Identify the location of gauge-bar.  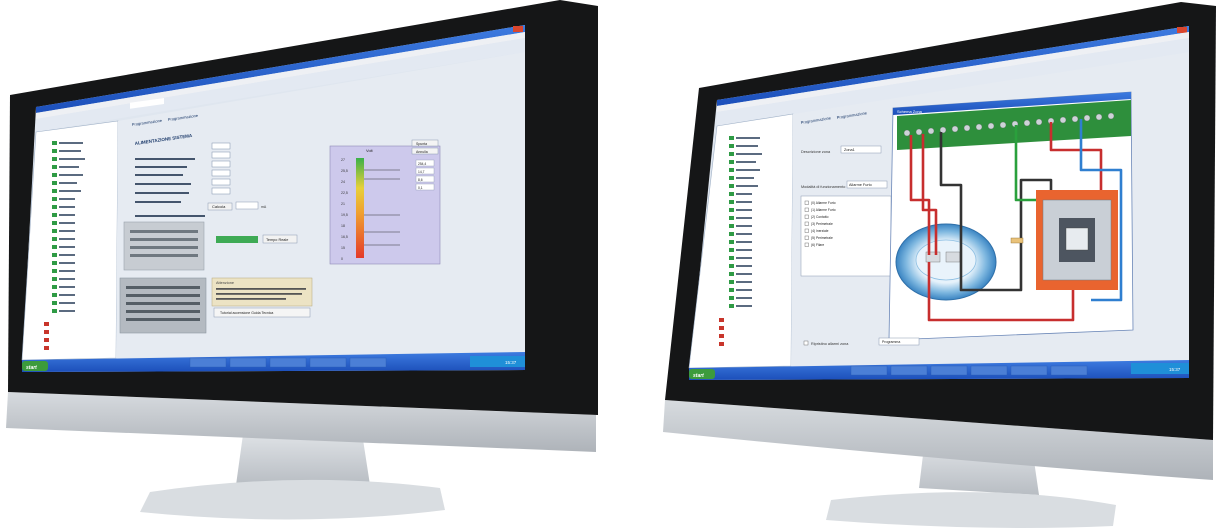
(360, 208).